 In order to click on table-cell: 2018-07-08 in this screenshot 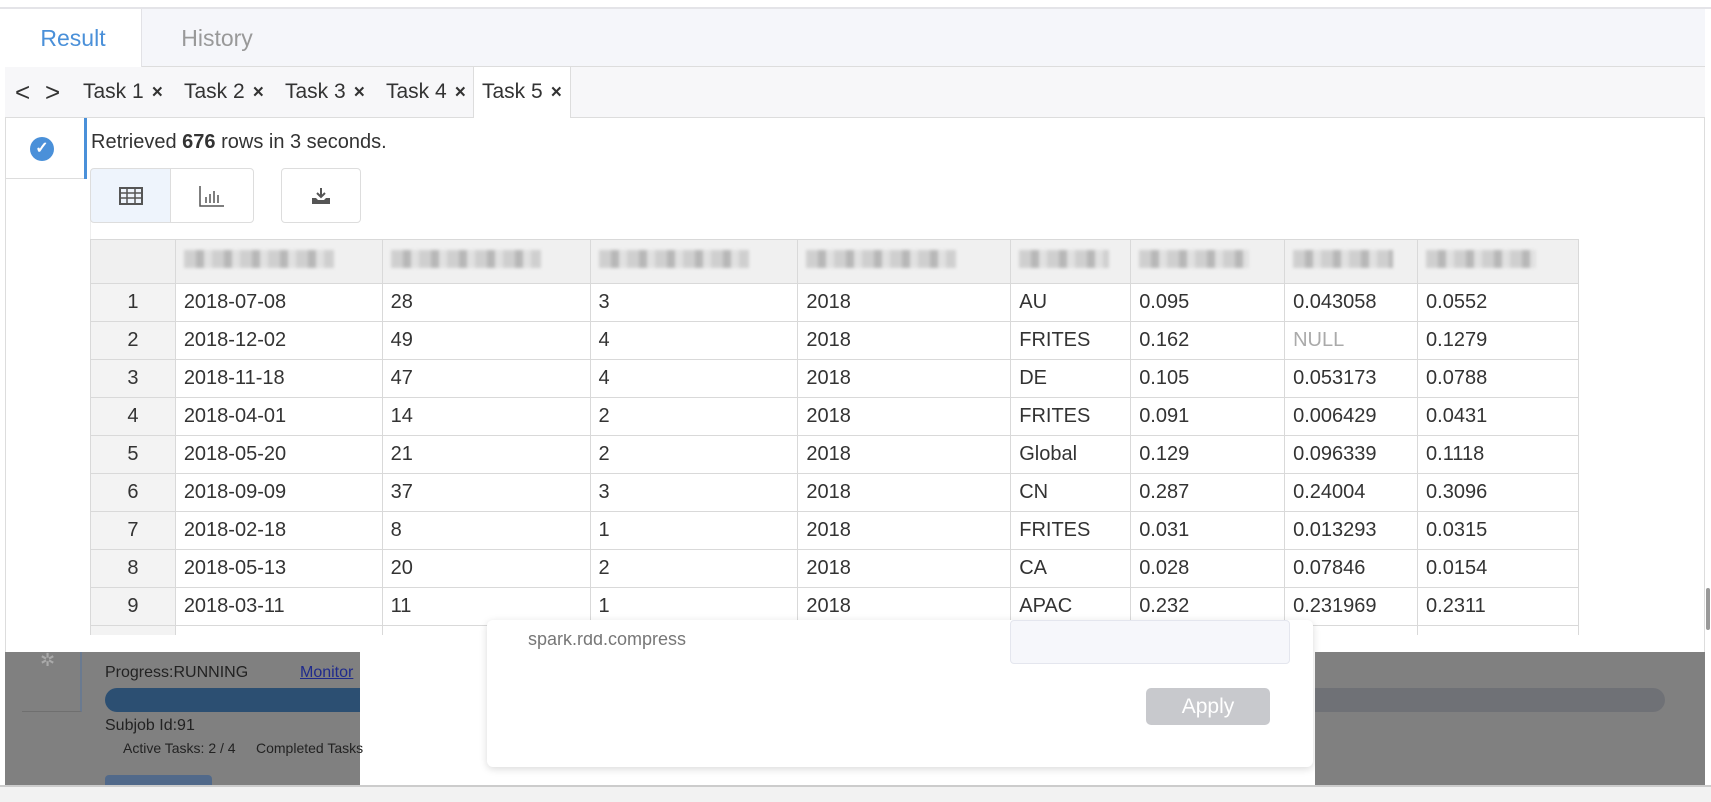, I will do `click(278, 302)`.